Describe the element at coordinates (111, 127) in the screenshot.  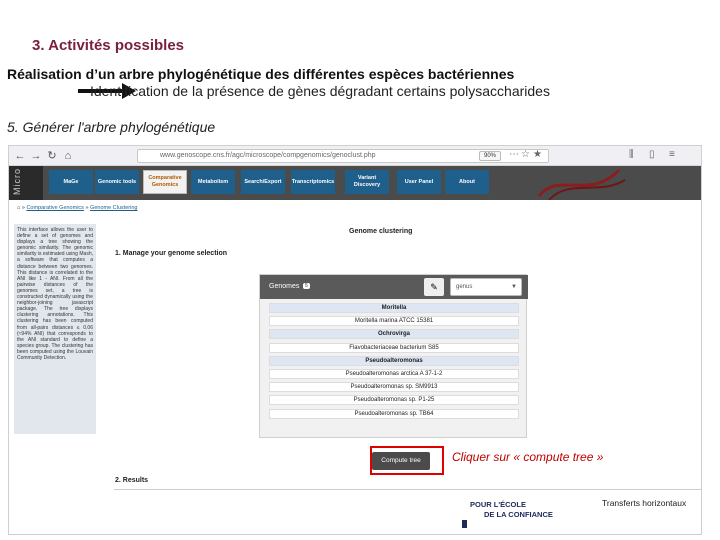
I see `step-title: 5. Générer l'arbre phylogénétique` at that location.